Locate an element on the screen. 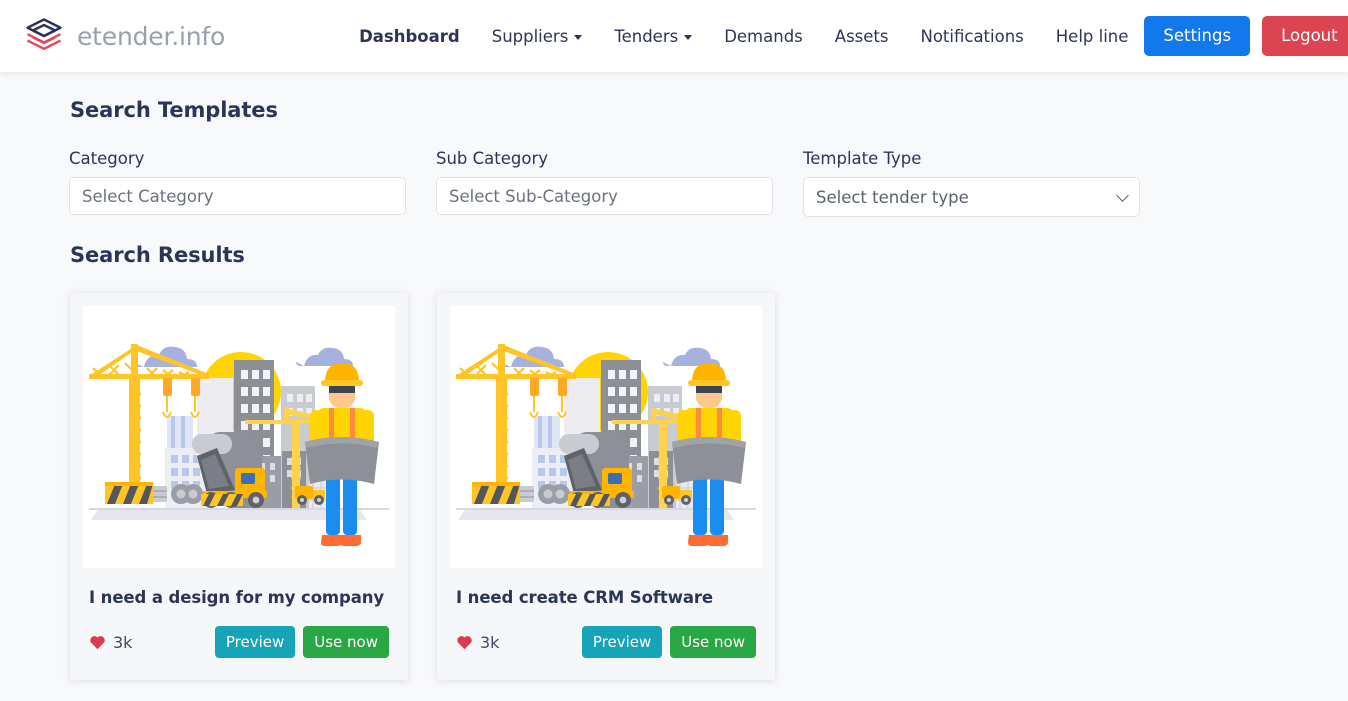  nav-label-assets: Assets is located at coordinates (861, 36).